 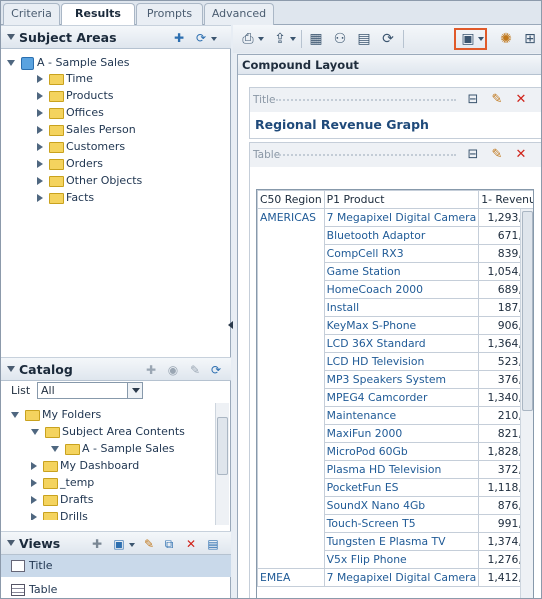 I want to click on new-view-chevron-icon, so click(x=132, y=545).